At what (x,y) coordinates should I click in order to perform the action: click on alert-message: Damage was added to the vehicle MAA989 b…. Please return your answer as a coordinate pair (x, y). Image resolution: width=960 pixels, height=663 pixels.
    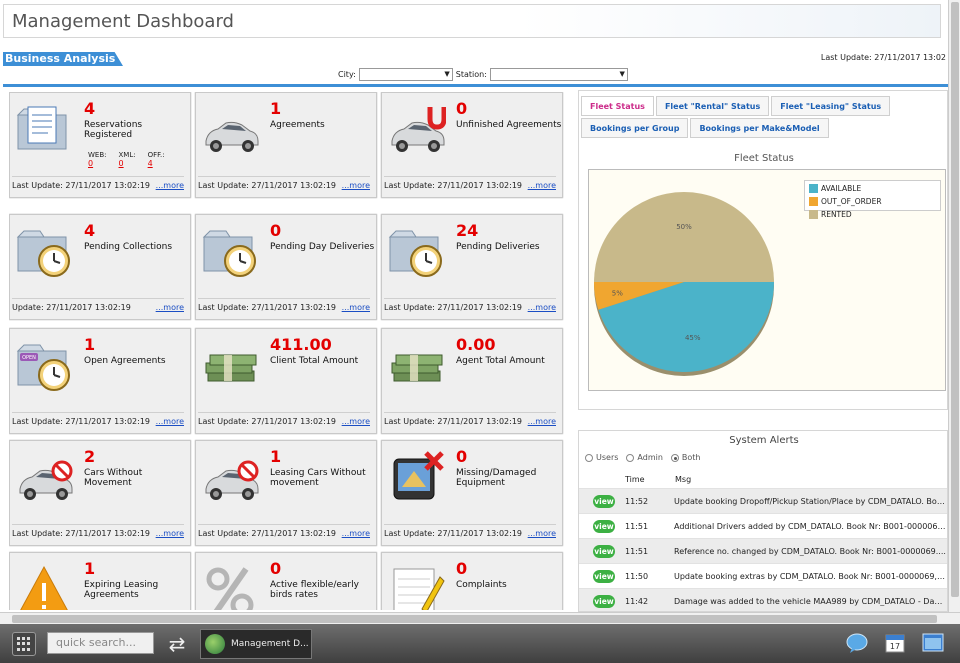
    Looking at the image, I should click on (810, 601).